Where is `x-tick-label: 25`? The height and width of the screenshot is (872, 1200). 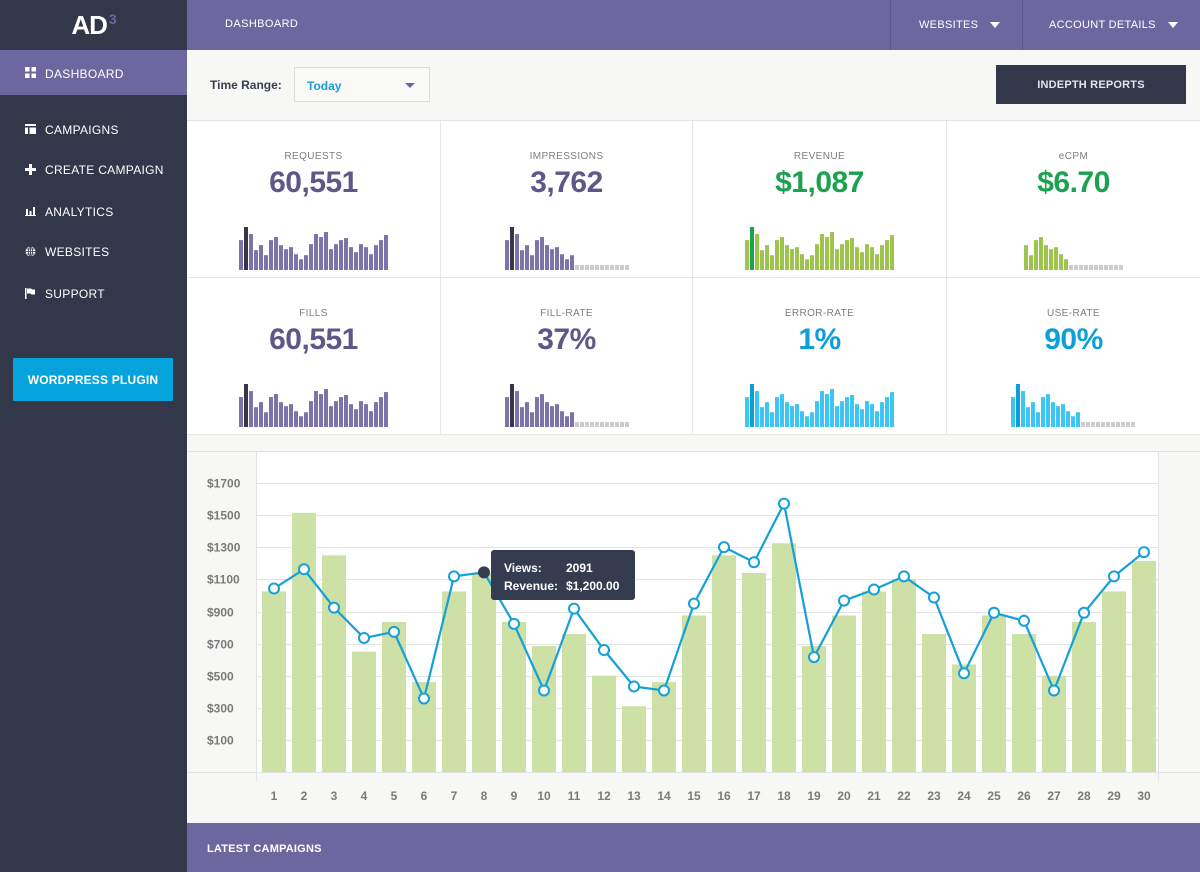
x-tick-label: 25 is located at coordinates (994, 796).